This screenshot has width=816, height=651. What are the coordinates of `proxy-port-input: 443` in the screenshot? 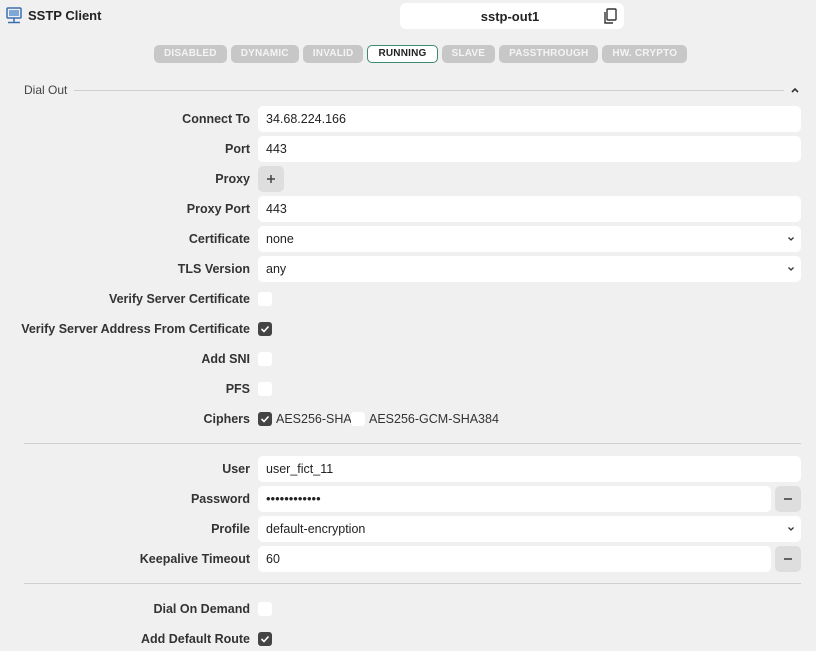 It's located at (529, 209).